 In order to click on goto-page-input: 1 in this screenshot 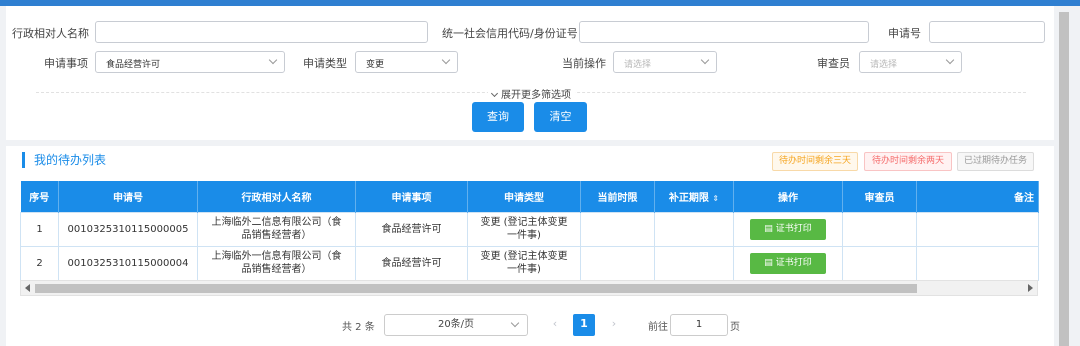, I will do `click(699, 325)`.